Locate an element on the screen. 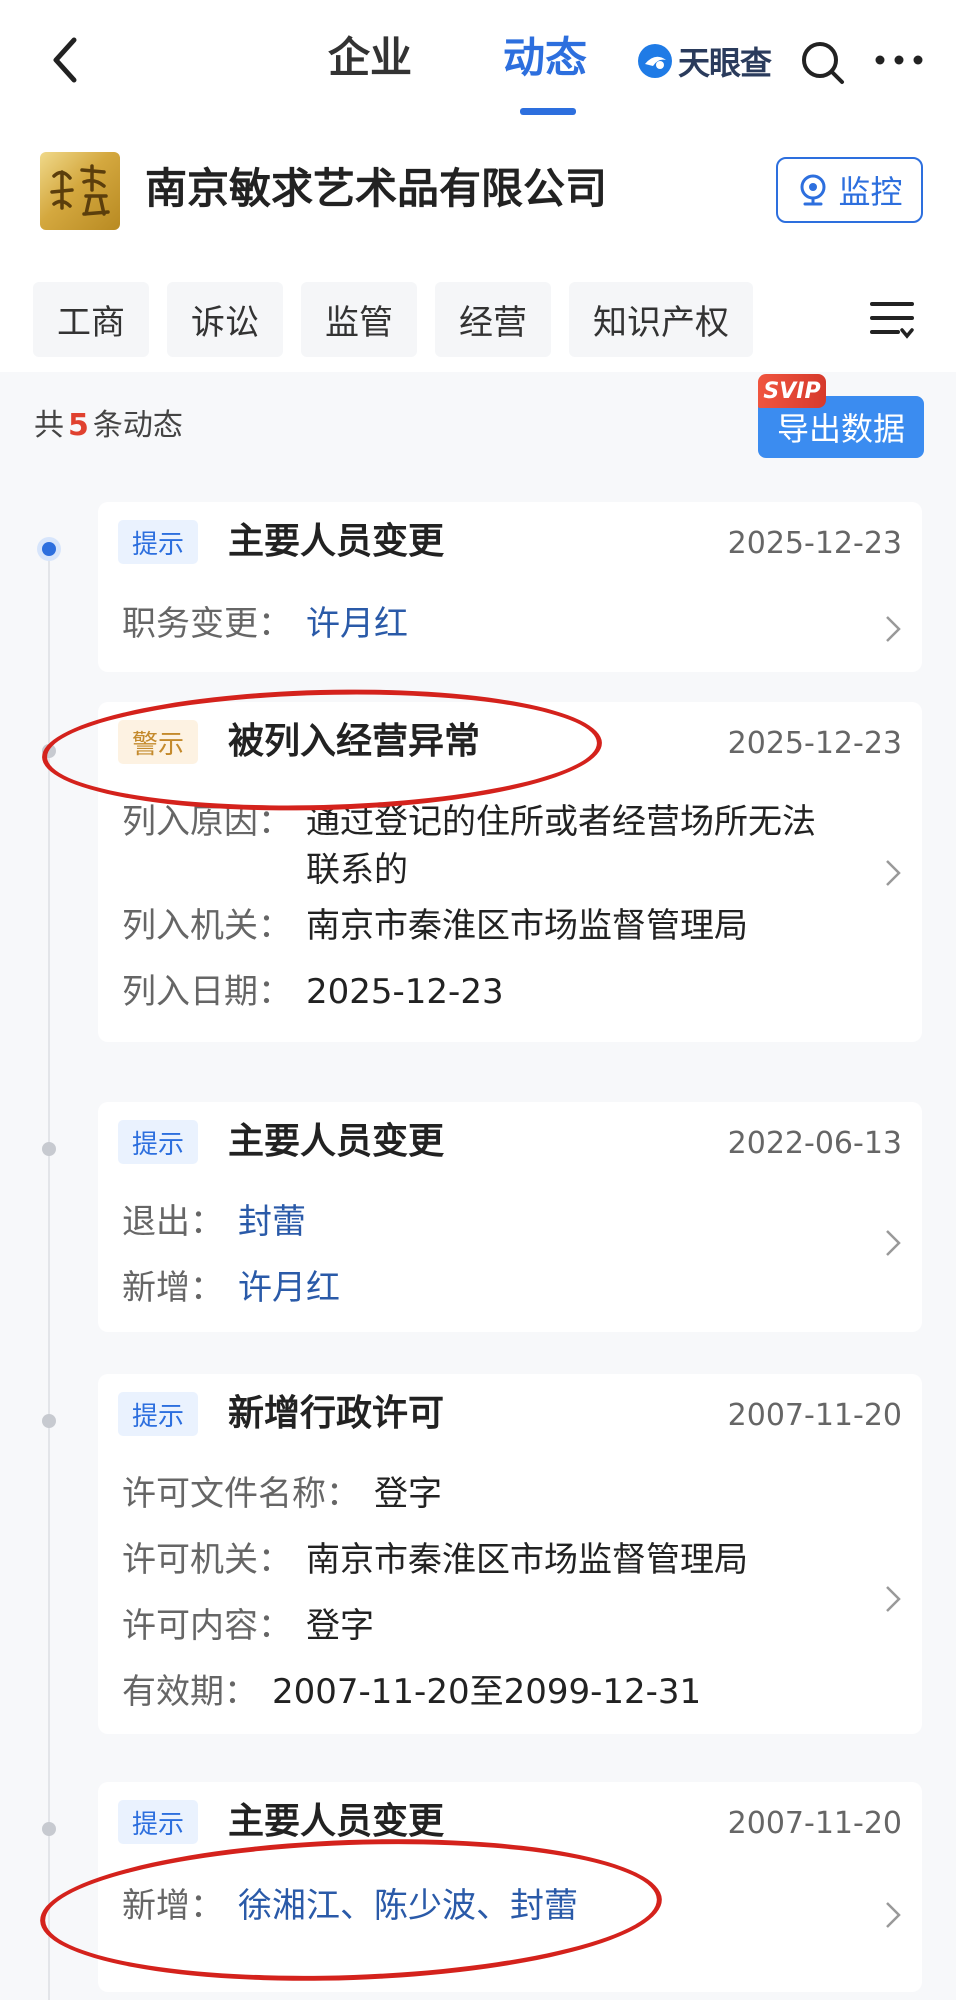 The image size is (956, 2000). detail-value: 2007-11-20至2099-12-31 is located at coordinates (487, 1692).